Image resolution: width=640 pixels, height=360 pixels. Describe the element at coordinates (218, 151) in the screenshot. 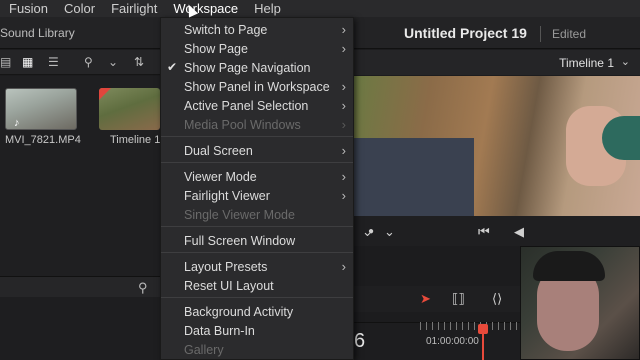

I see `menu-item-label: Dual Screen` at that location.